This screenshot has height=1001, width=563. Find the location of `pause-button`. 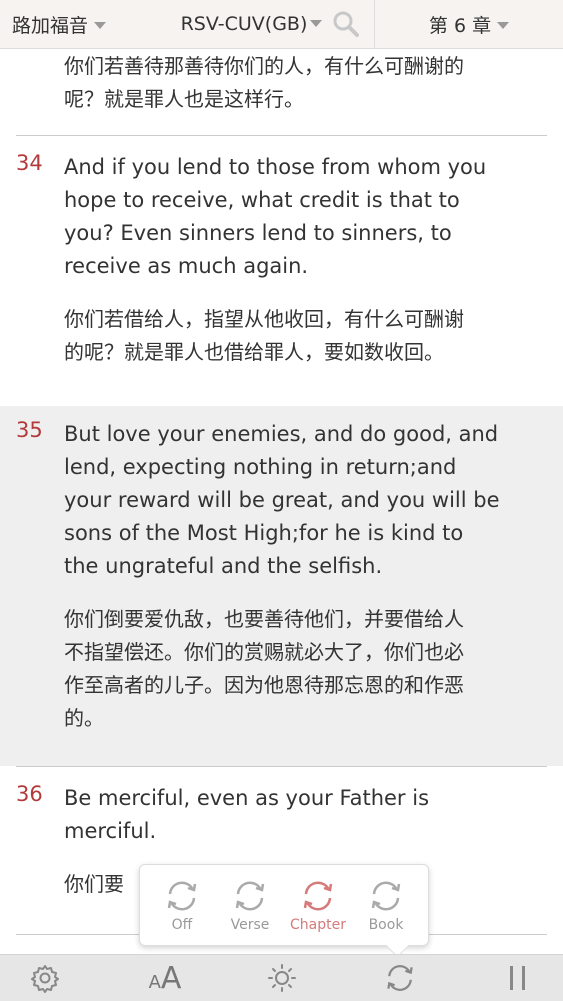

pause-button is located at coordinates (518, 978).